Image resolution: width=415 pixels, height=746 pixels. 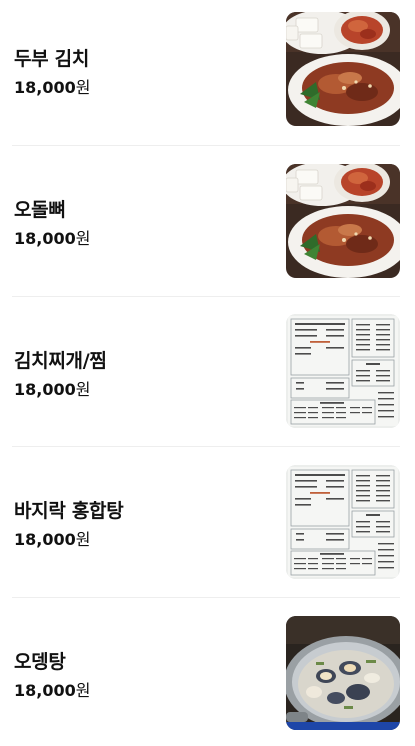 I want to click on menu-item-odolppyeo: 오돌뼈 18,000원, so click(x=206, y=221).